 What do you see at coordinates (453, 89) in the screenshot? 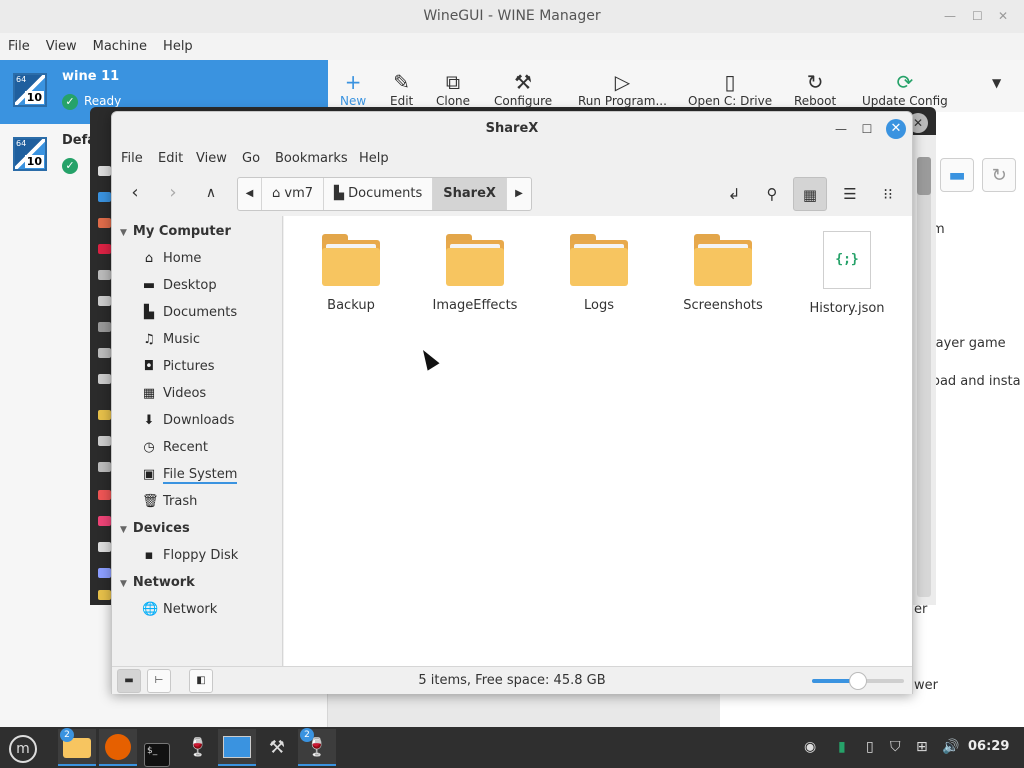
I see `clone-button: ⧉ Clone` at bounding box center [453, 89].